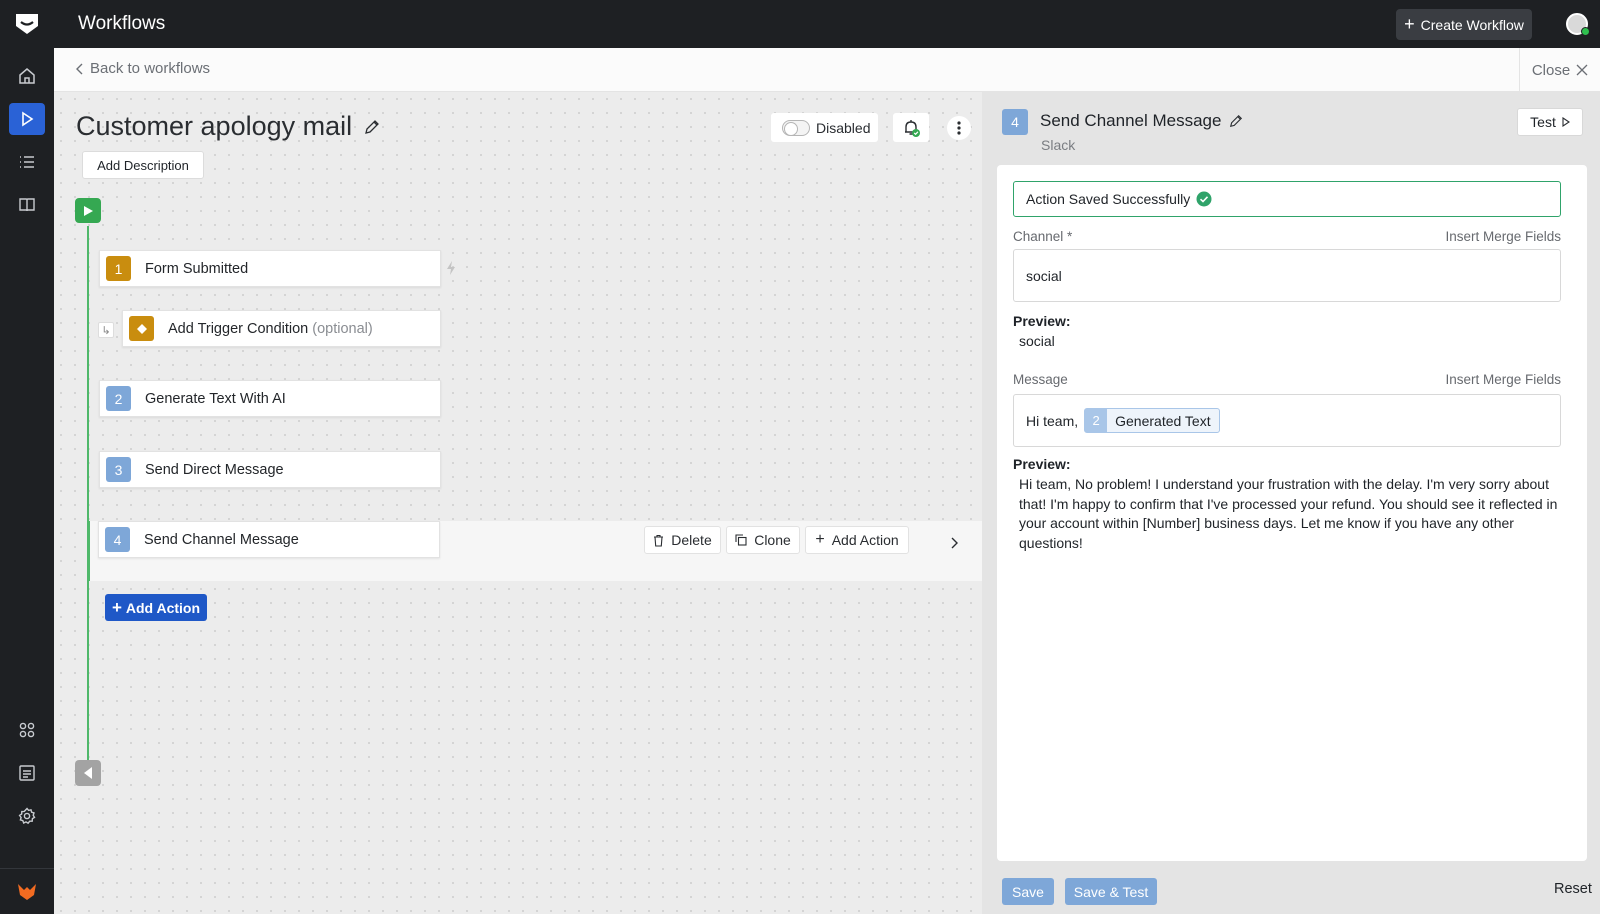  I want to click on step-generate-text: 2 Generate Text With AI, so click(270, 398).